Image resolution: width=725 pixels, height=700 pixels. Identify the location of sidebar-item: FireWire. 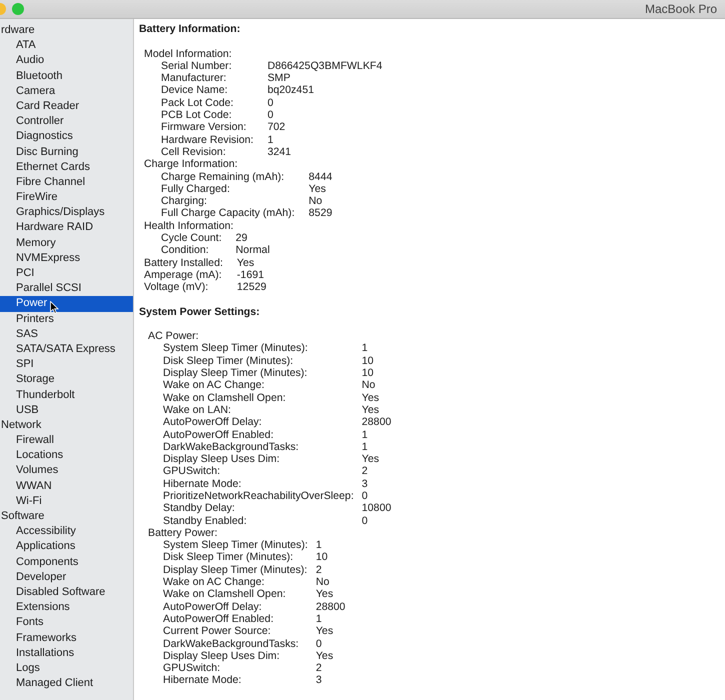
(66, 198).